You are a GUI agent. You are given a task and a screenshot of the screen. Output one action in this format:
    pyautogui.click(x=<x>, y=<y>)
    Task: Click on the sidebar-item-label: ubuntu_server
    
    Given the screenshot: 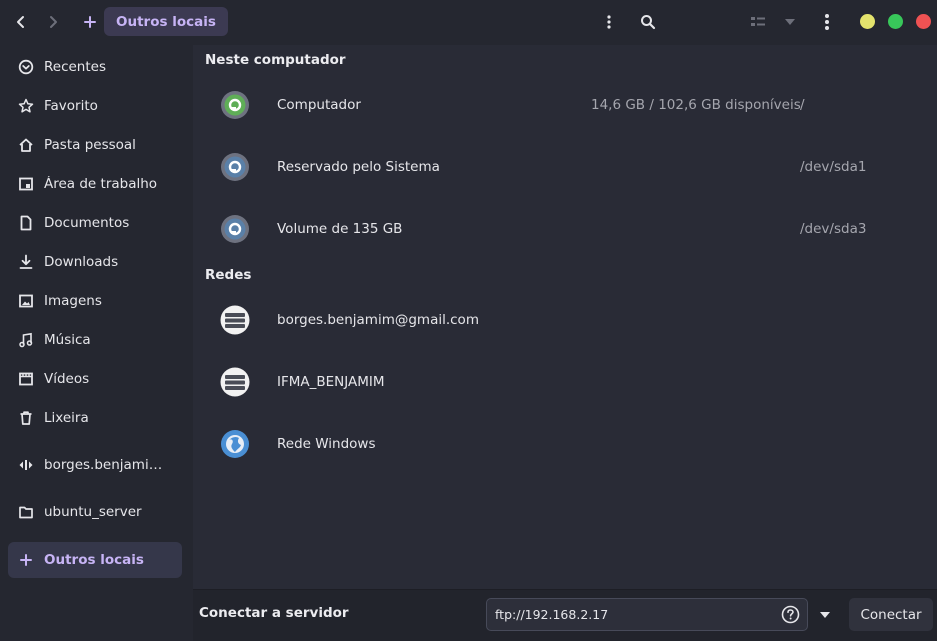 What is the action you would take?
    pyautogui.click(x=93, y=512)
    